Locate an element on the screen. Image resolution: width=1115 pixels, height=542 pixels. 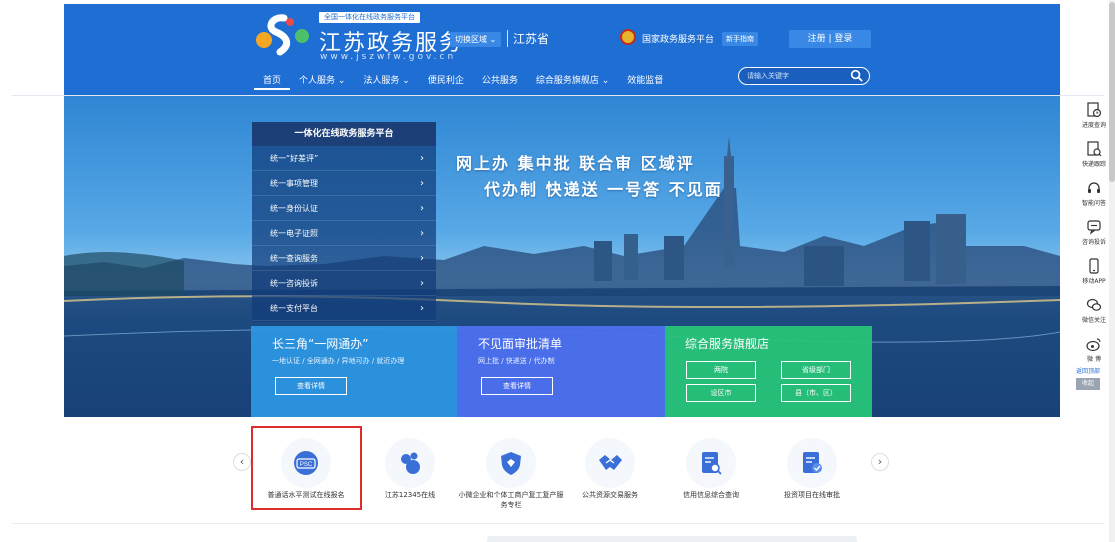
menu-item-identity: 统一身份认证 › is located at coordinates (344, 208).